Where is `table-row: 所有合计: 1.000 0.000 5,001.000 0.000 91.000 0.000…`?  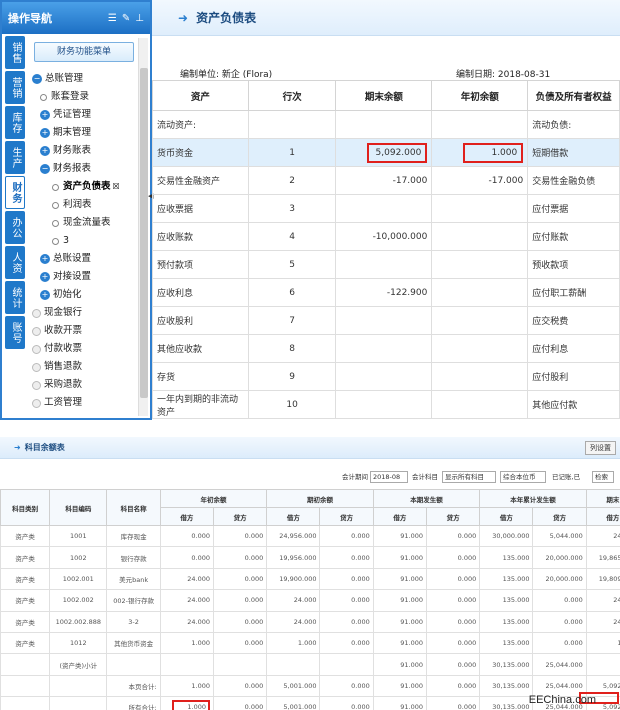 table-row: 所有合计: 1.000 0.000 5,001.000 0.000 91.000 0.000… is located at coordinates (310, 703).